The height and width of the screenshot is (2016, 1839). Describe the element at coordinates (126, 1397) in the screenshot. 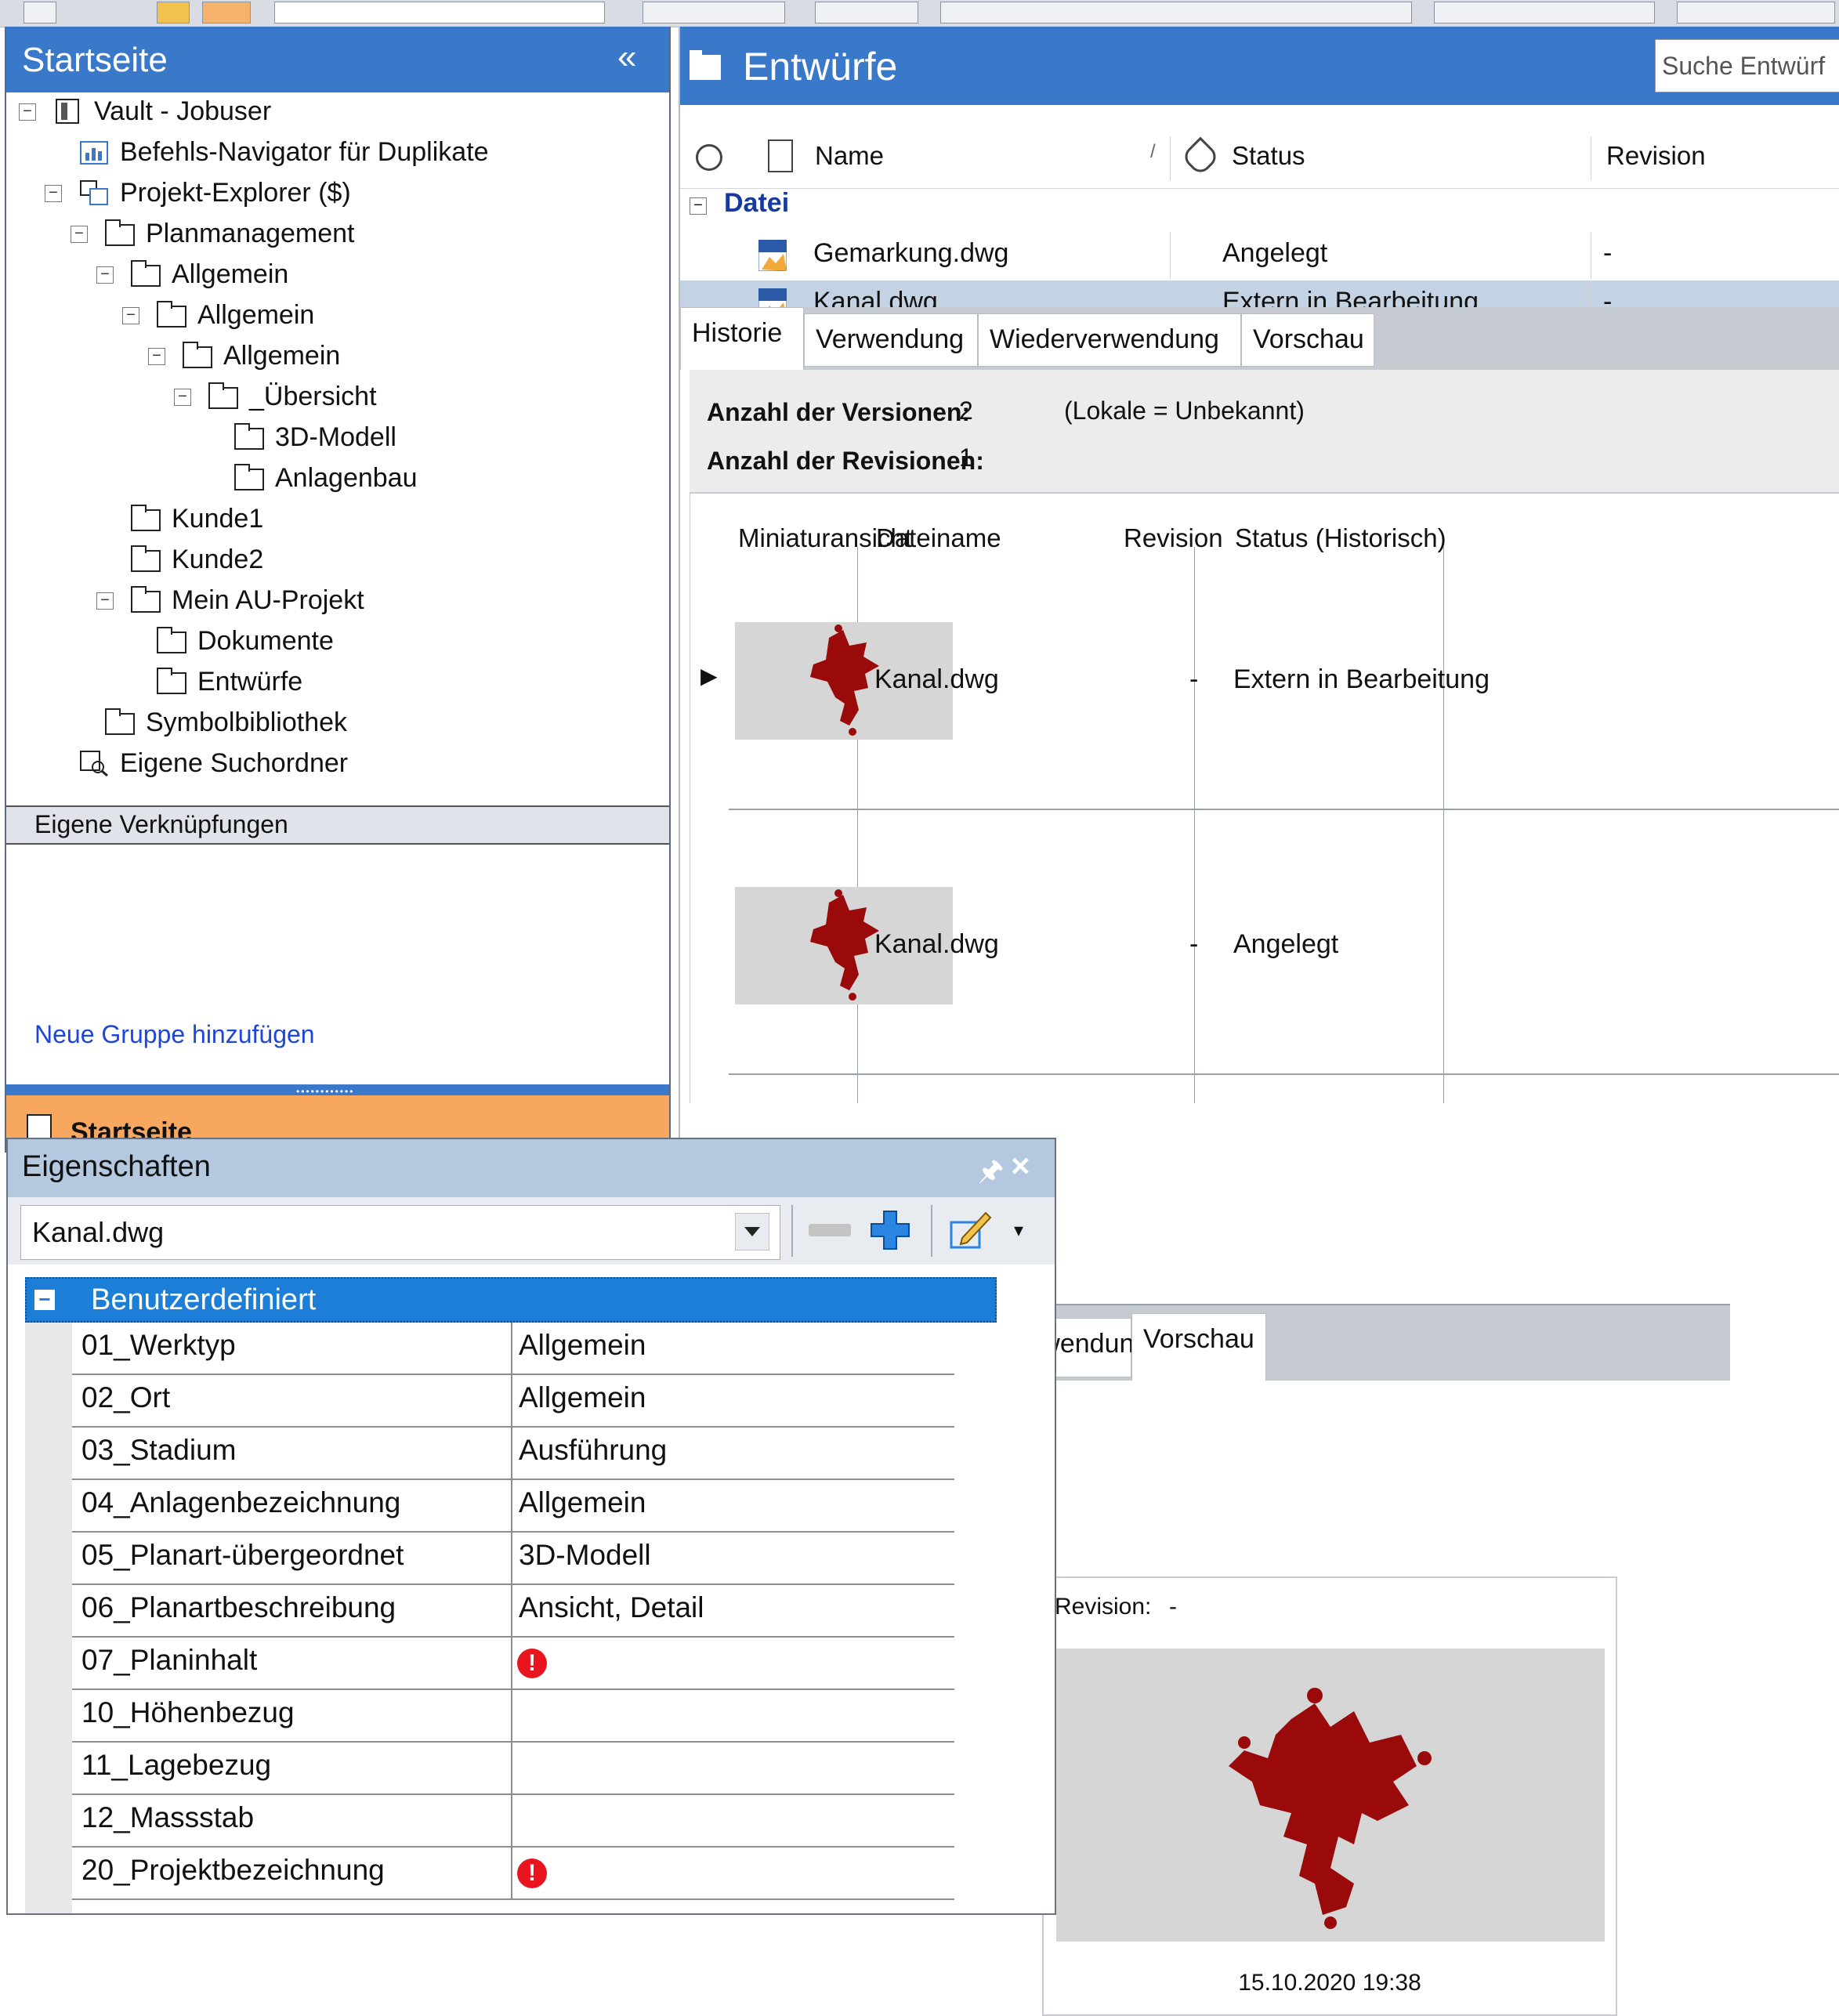

I see `property-name: 02_Ort` at that location.